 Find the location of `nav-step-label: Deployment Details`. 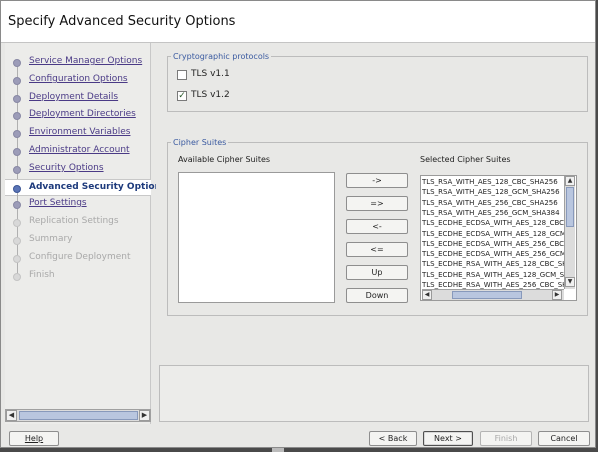

nav-step-label: Deployment Details is located at coordinates (73, 97).